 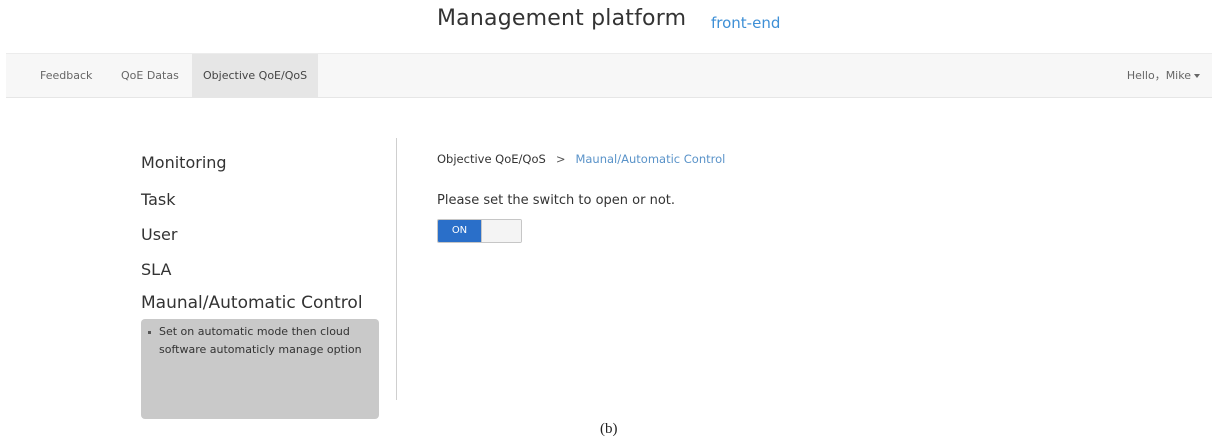 I want to click on user-menu: Hello，Mike, so click(x=1163, y=75).